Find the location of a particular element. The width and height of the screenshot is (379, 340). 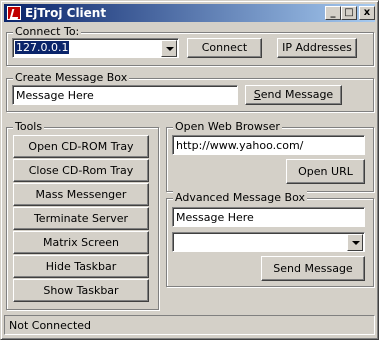

app-icon is located at coordinates (14, 13).